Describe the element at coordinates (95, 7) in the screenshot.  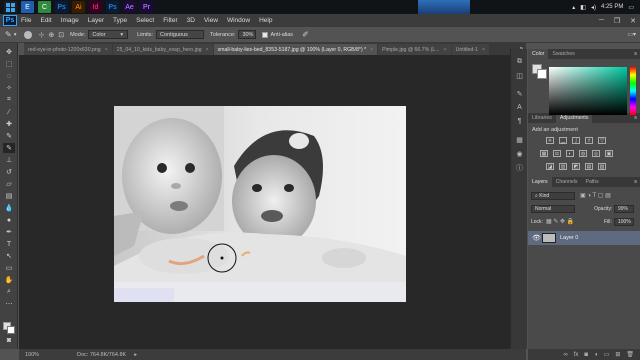
I see `taskbar-app-indesign: Id` at that location.